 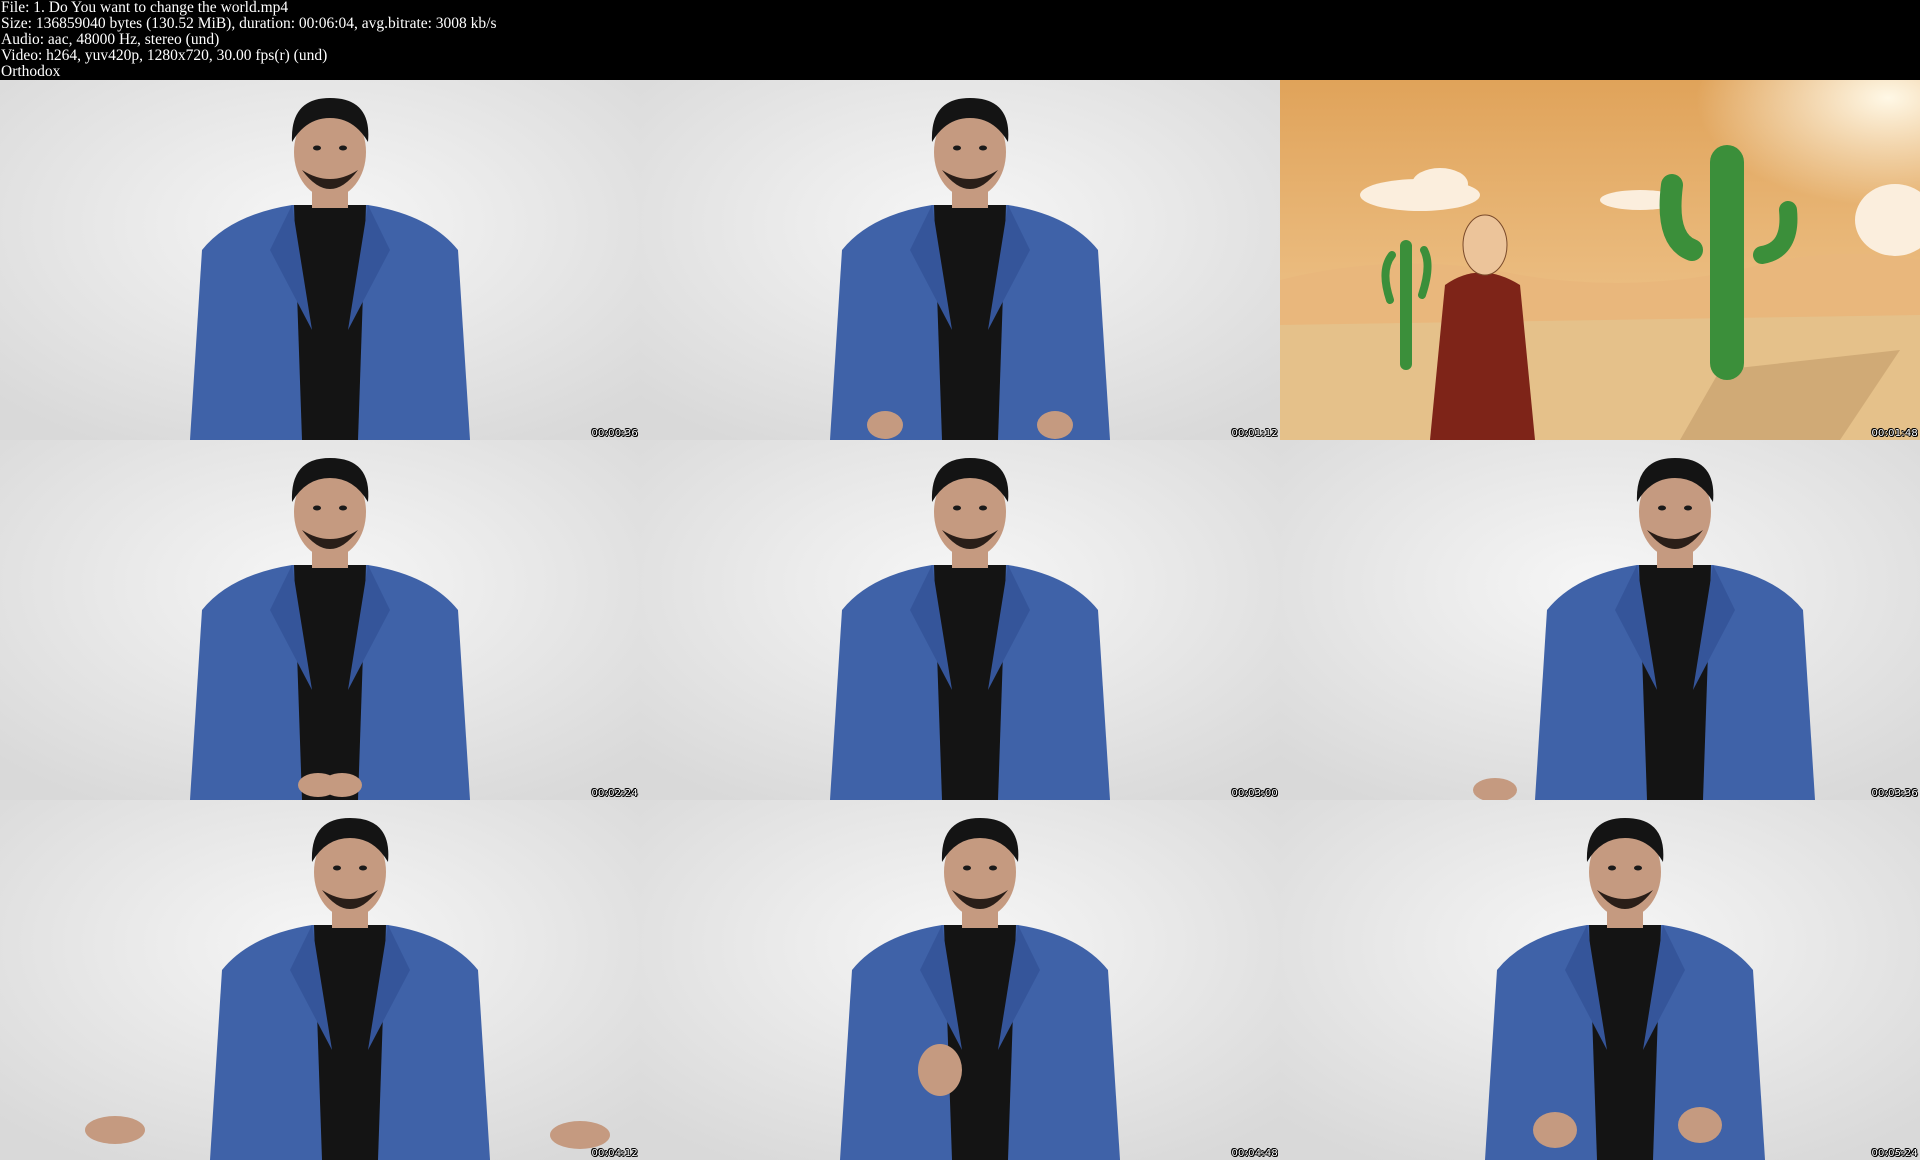 I want to click on thumbnail-1: 00:00:36, so click(x=320, y=260).